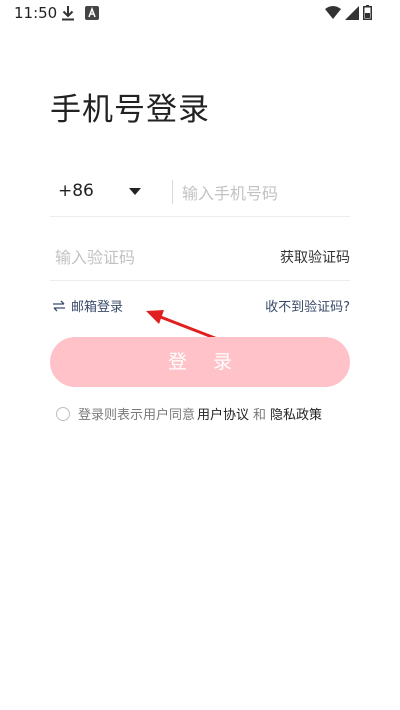 The height and width of the screenshot is (710, 400). What do you see at coordinates (145, 257) in the screenshot?
I see `verification-code-input` at bounding box center [145, 257].